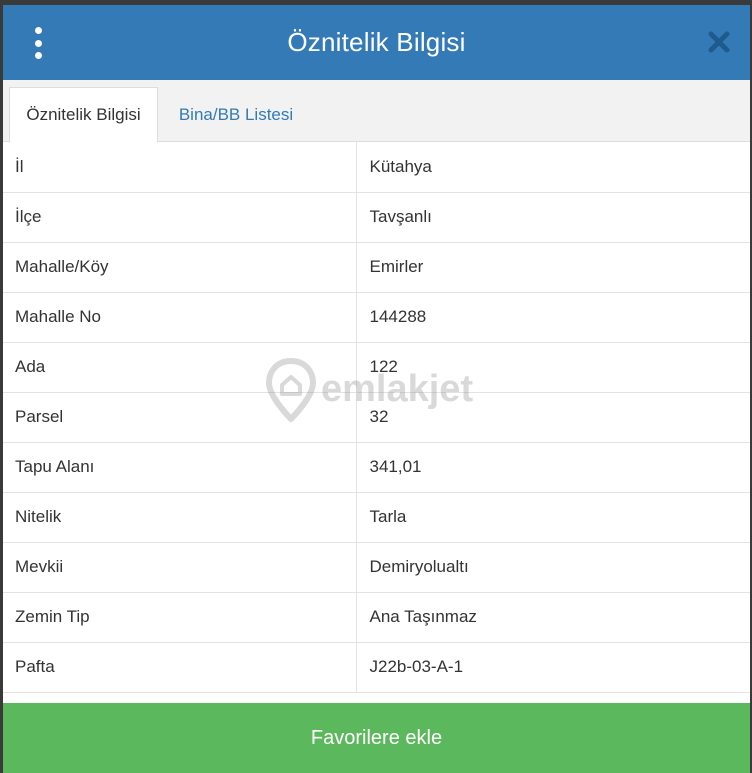  Describe the element at coordinates (553, 417) in the screenshot. I see `row-value: 32` at that location.